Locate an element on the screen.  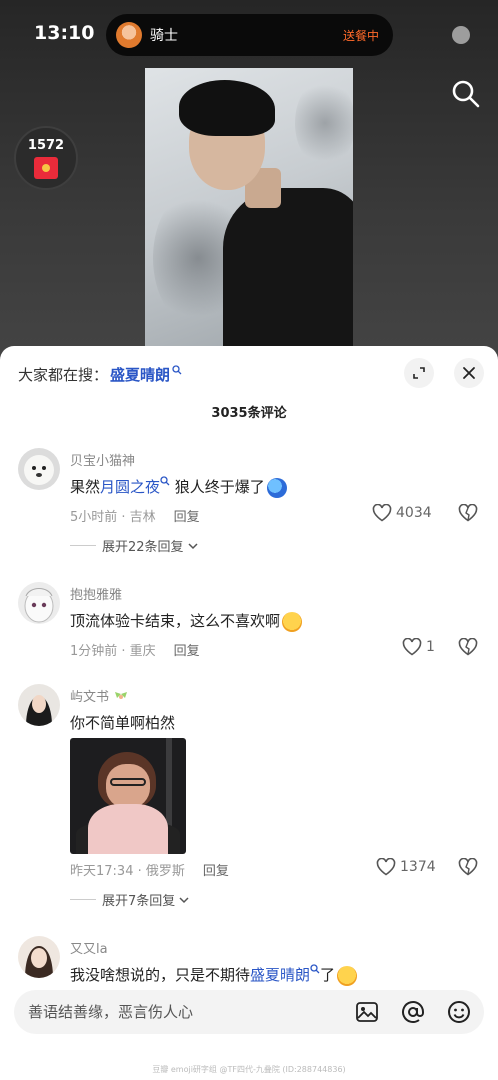
like-button: 1374 is located at coordinates (406, 867).